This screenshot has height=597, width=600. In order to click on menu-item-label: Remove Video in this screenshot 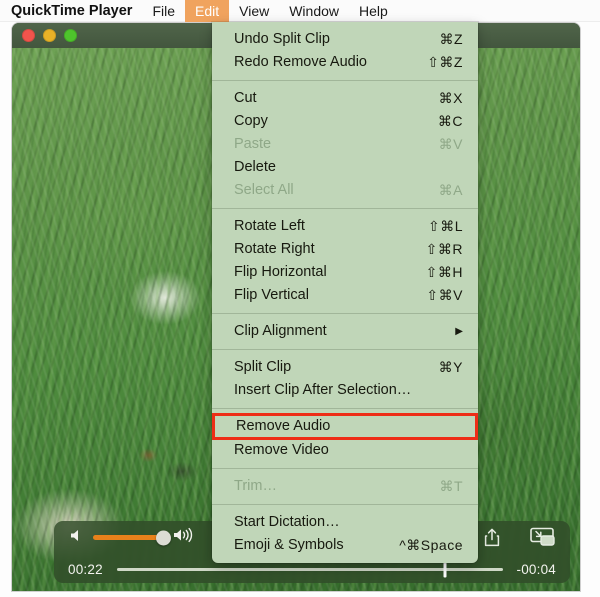, I will do `click(281, 450)`.